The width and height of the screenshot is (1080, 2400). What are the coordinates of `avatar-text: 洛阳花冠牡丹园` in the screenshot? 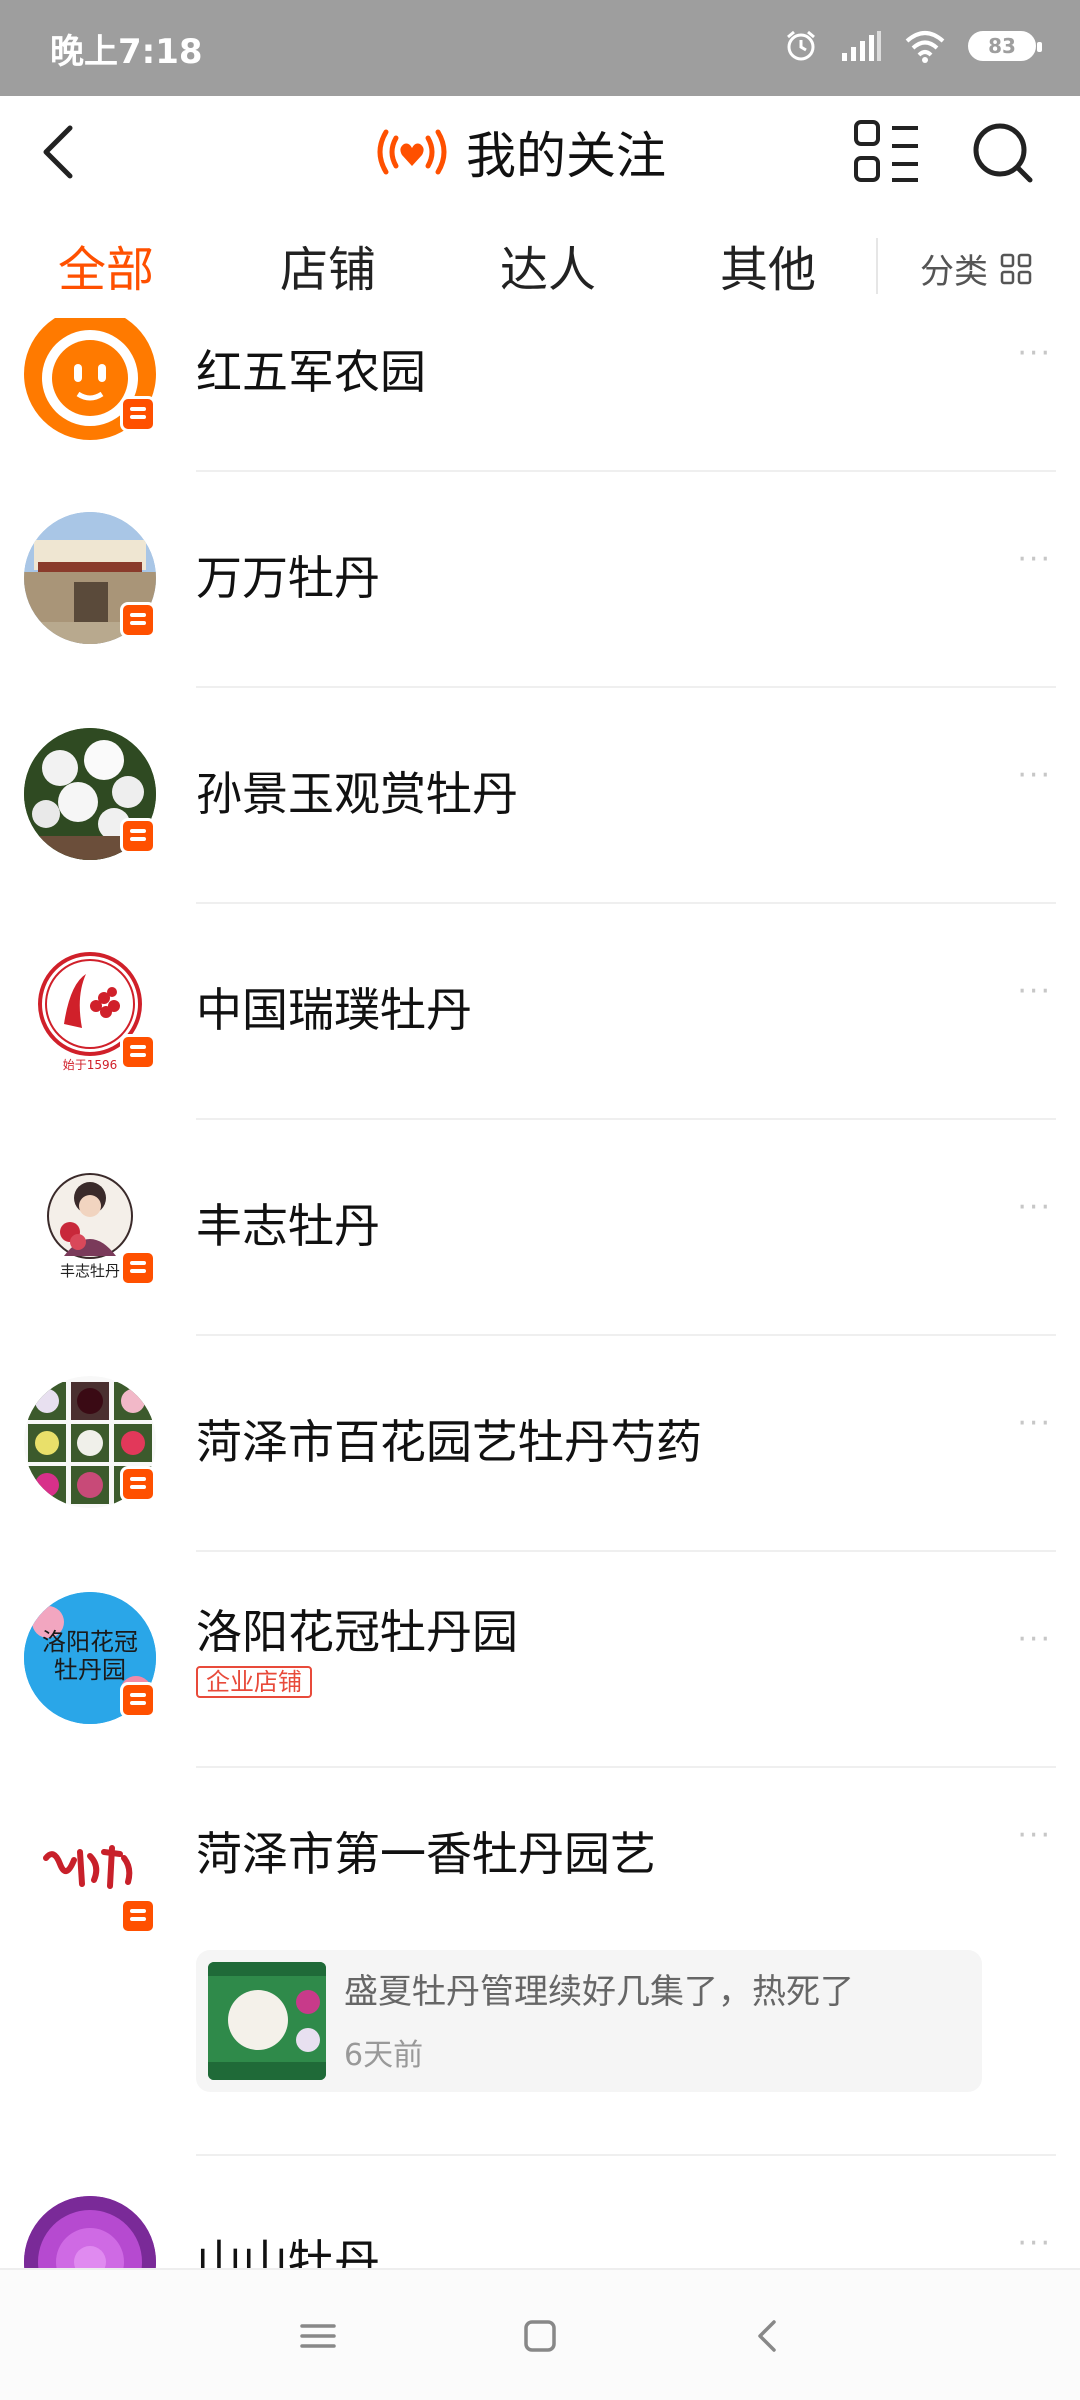 It's located at (90, 1656).